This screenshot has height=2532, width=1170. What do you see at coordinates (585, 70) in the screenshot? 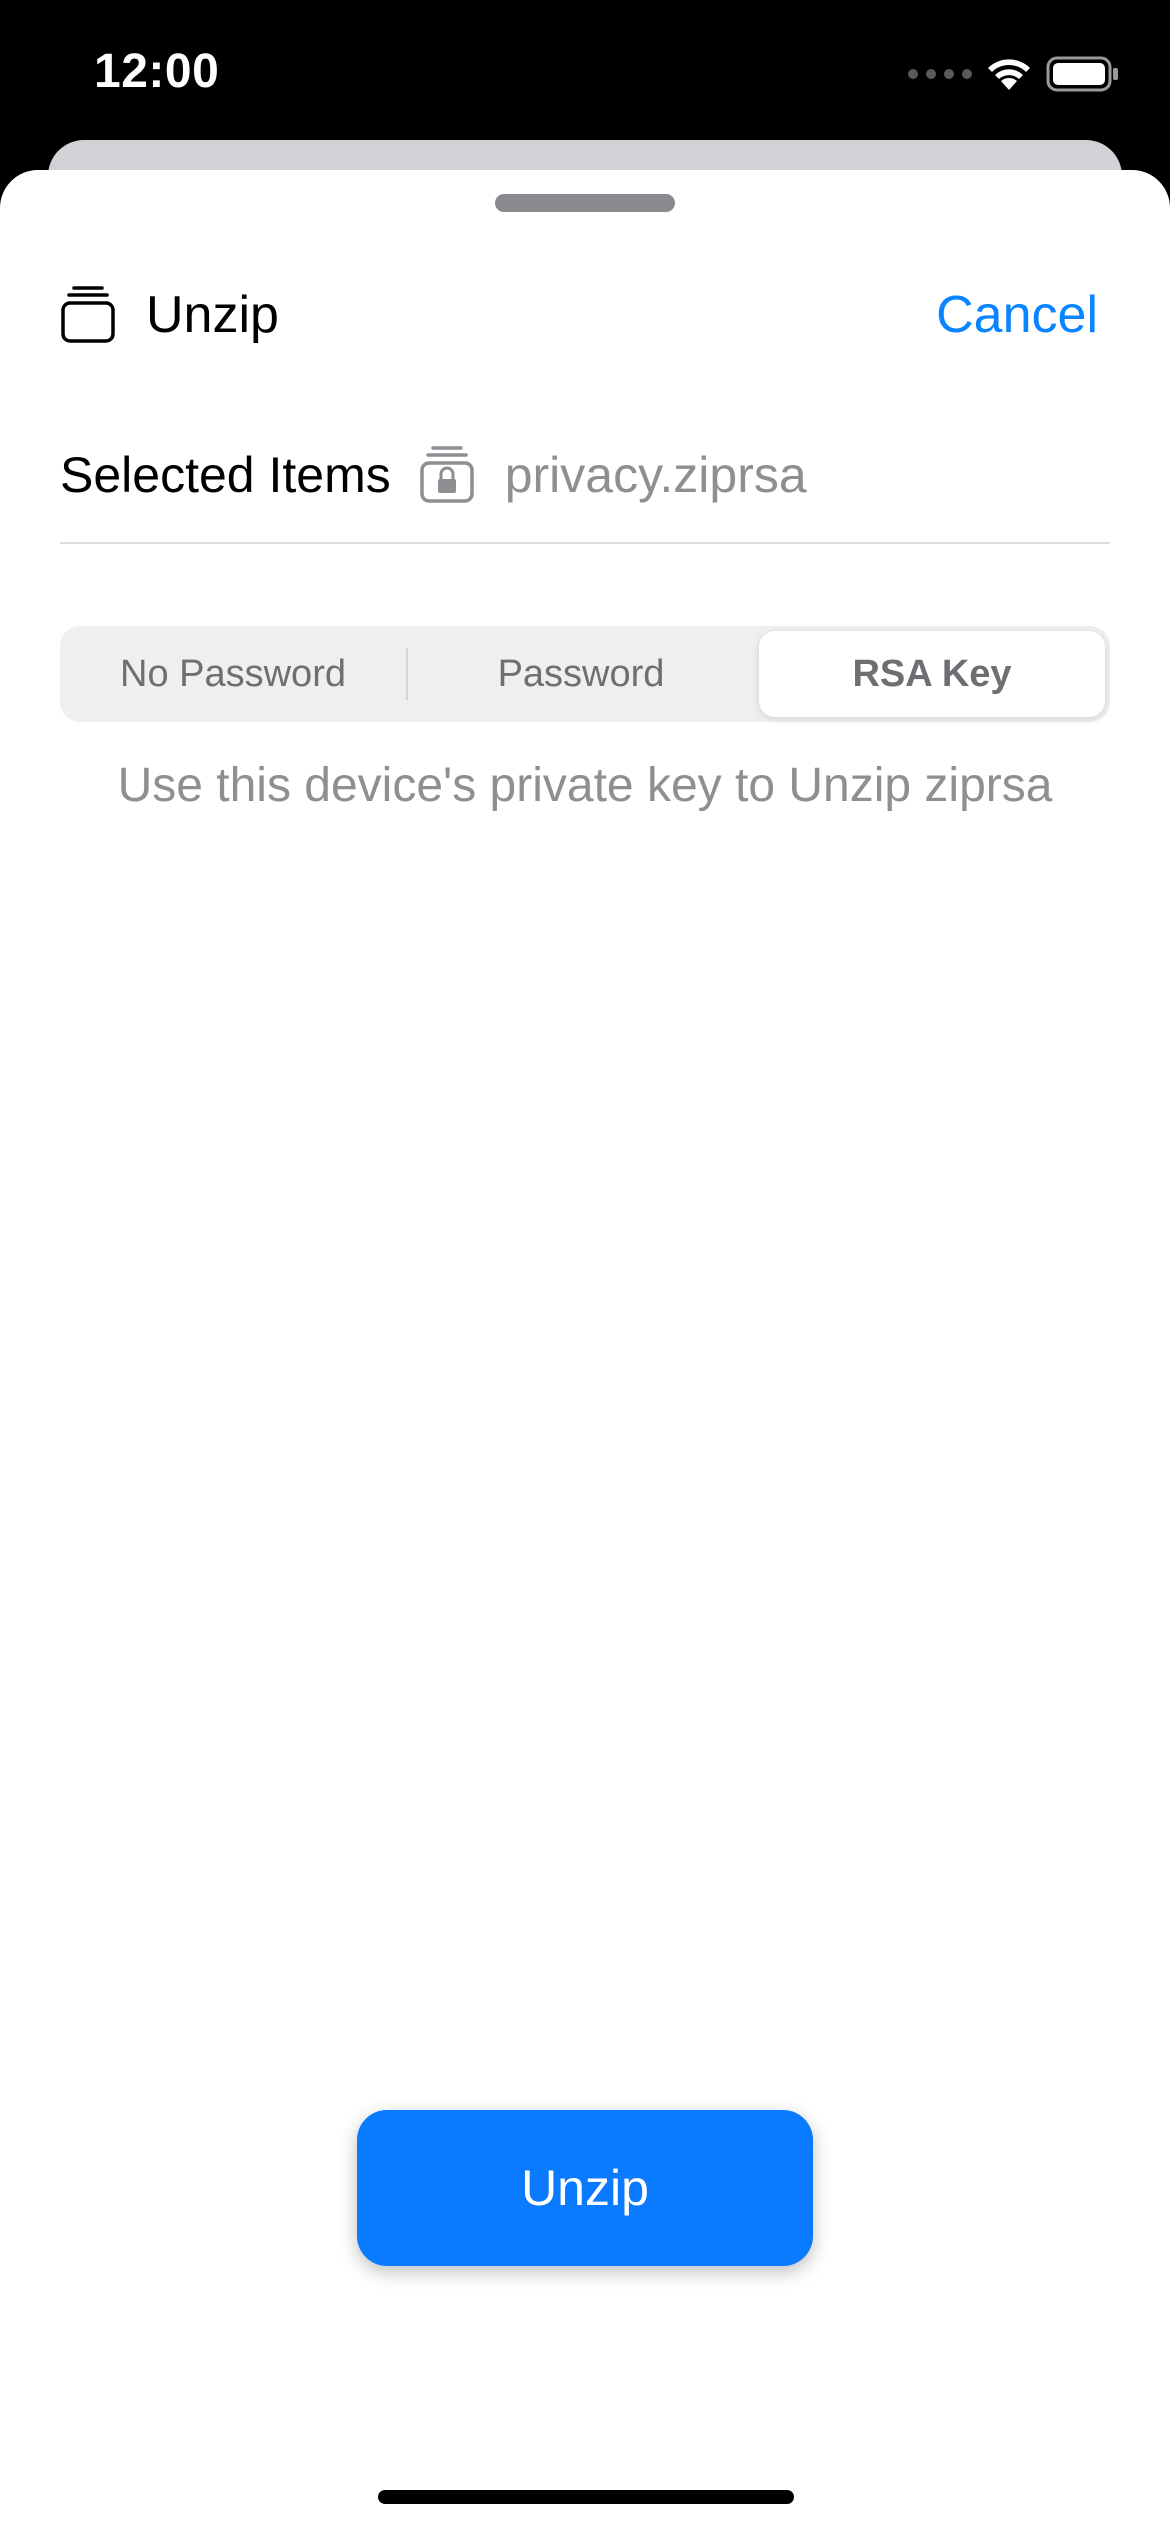
I see `status-bar: 12:00` at bounding box center [585, 70].